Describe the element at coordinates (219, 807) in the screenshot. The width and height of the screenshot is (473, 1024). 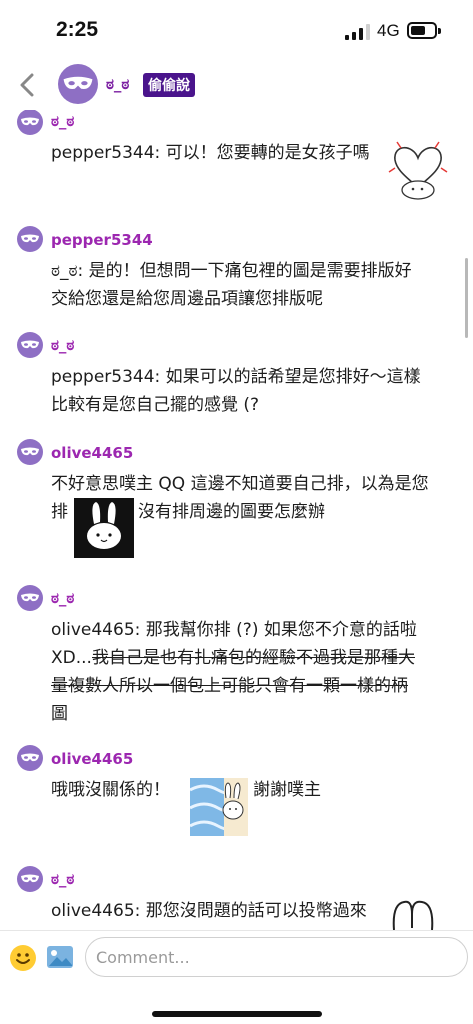
I see `bunny-water-sticker-image` at that location.